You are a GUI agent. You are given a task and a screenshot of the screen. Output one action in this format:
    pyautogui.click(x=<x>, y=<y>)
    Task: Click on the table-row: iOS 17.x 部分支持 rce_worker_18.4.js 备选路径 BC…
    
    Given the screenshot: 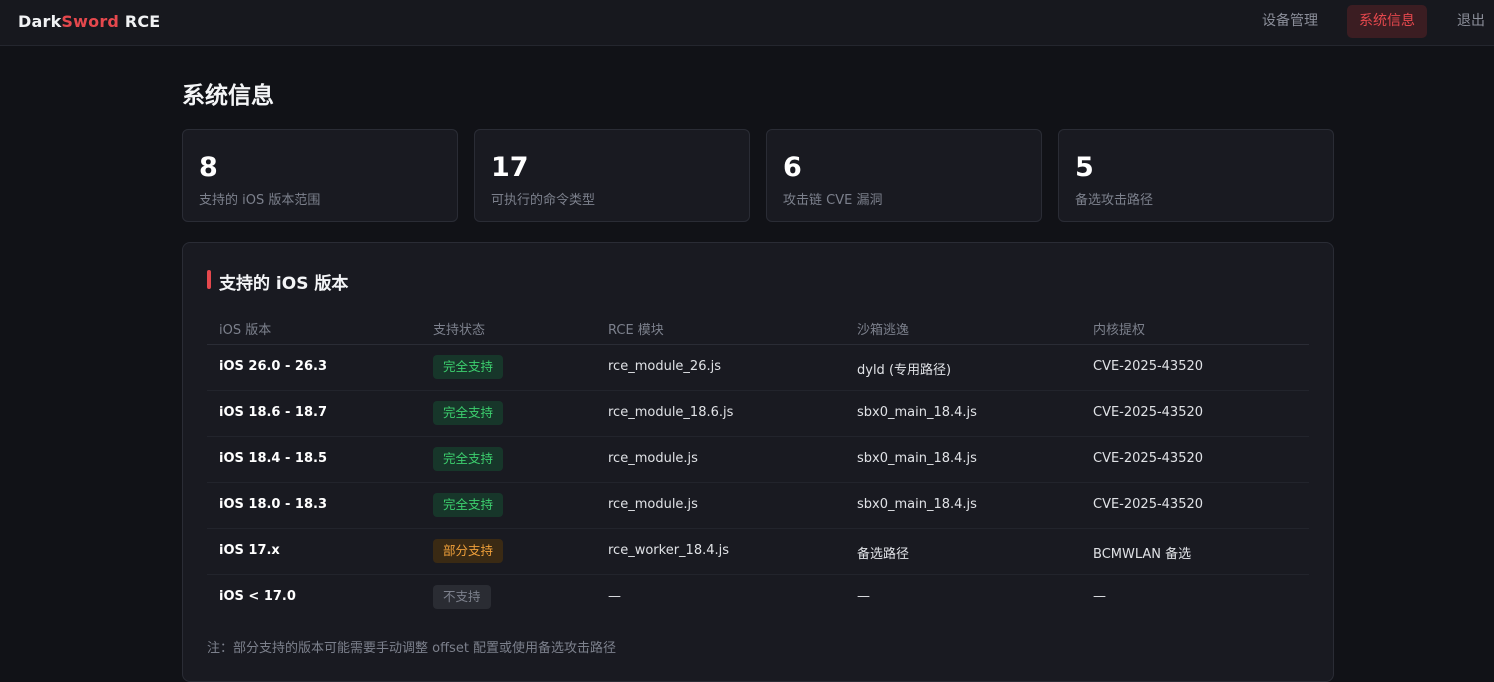 What is the action you would take?
    pyautogui.click(x=758, y=552)
    